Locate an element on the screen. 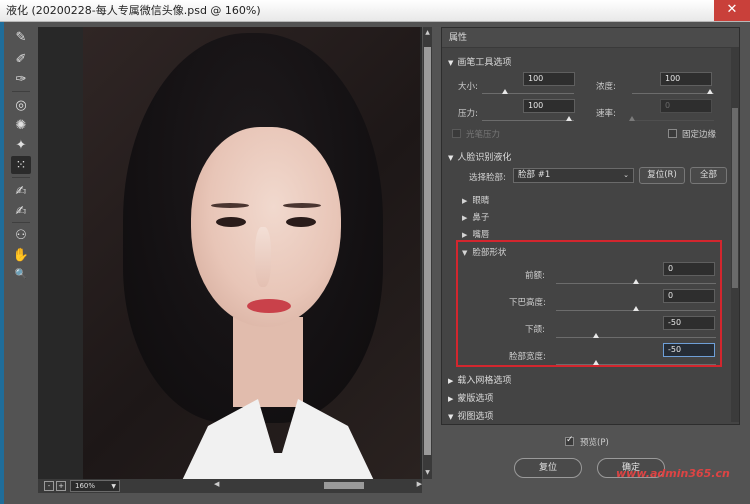  tool-panel: ✎ ✐ ✑ ◎ ✺ ✦ ⁙ ✍ ✍ ⚇ ✋ 🔍 is located at coordinates (21, 255).